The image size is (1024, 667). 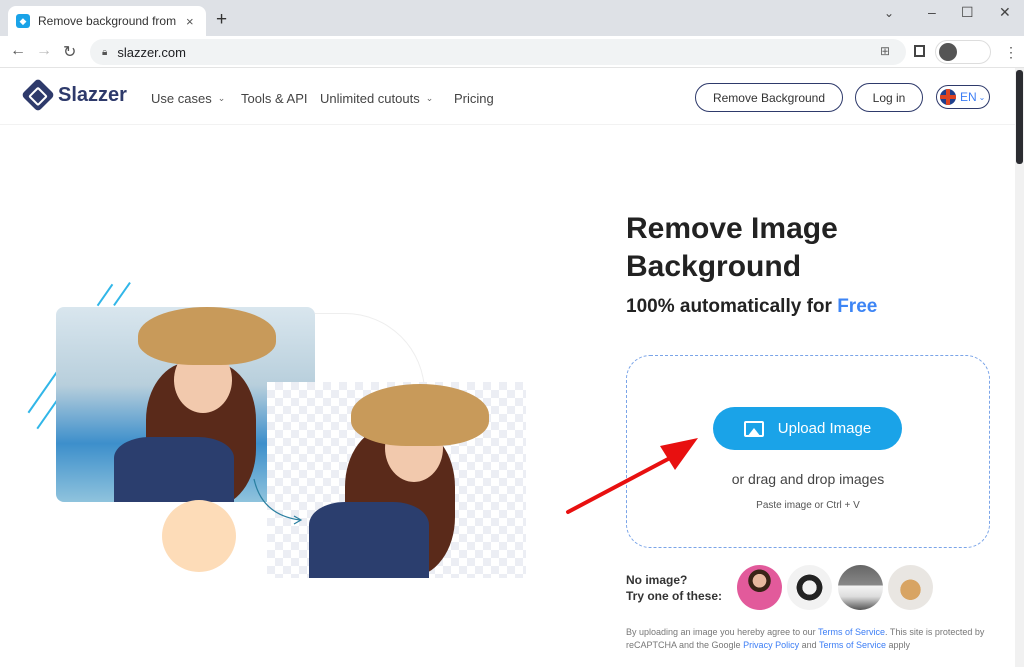 What do you see at coordinates (1005, 12) in the screenshot?
I see `close-window-button: ✕` at bounding box center [1005, 12].